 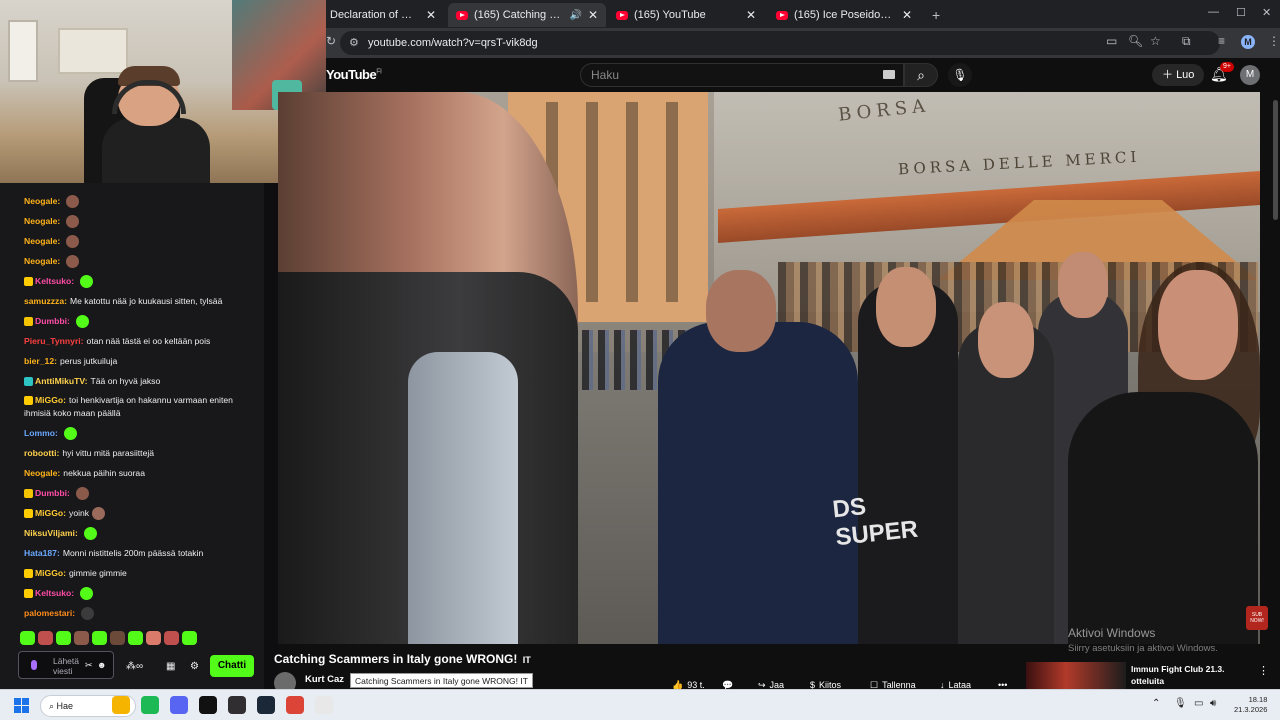 I want to click on voice-search-button: 🎙︎, so click(x=960, y=75).